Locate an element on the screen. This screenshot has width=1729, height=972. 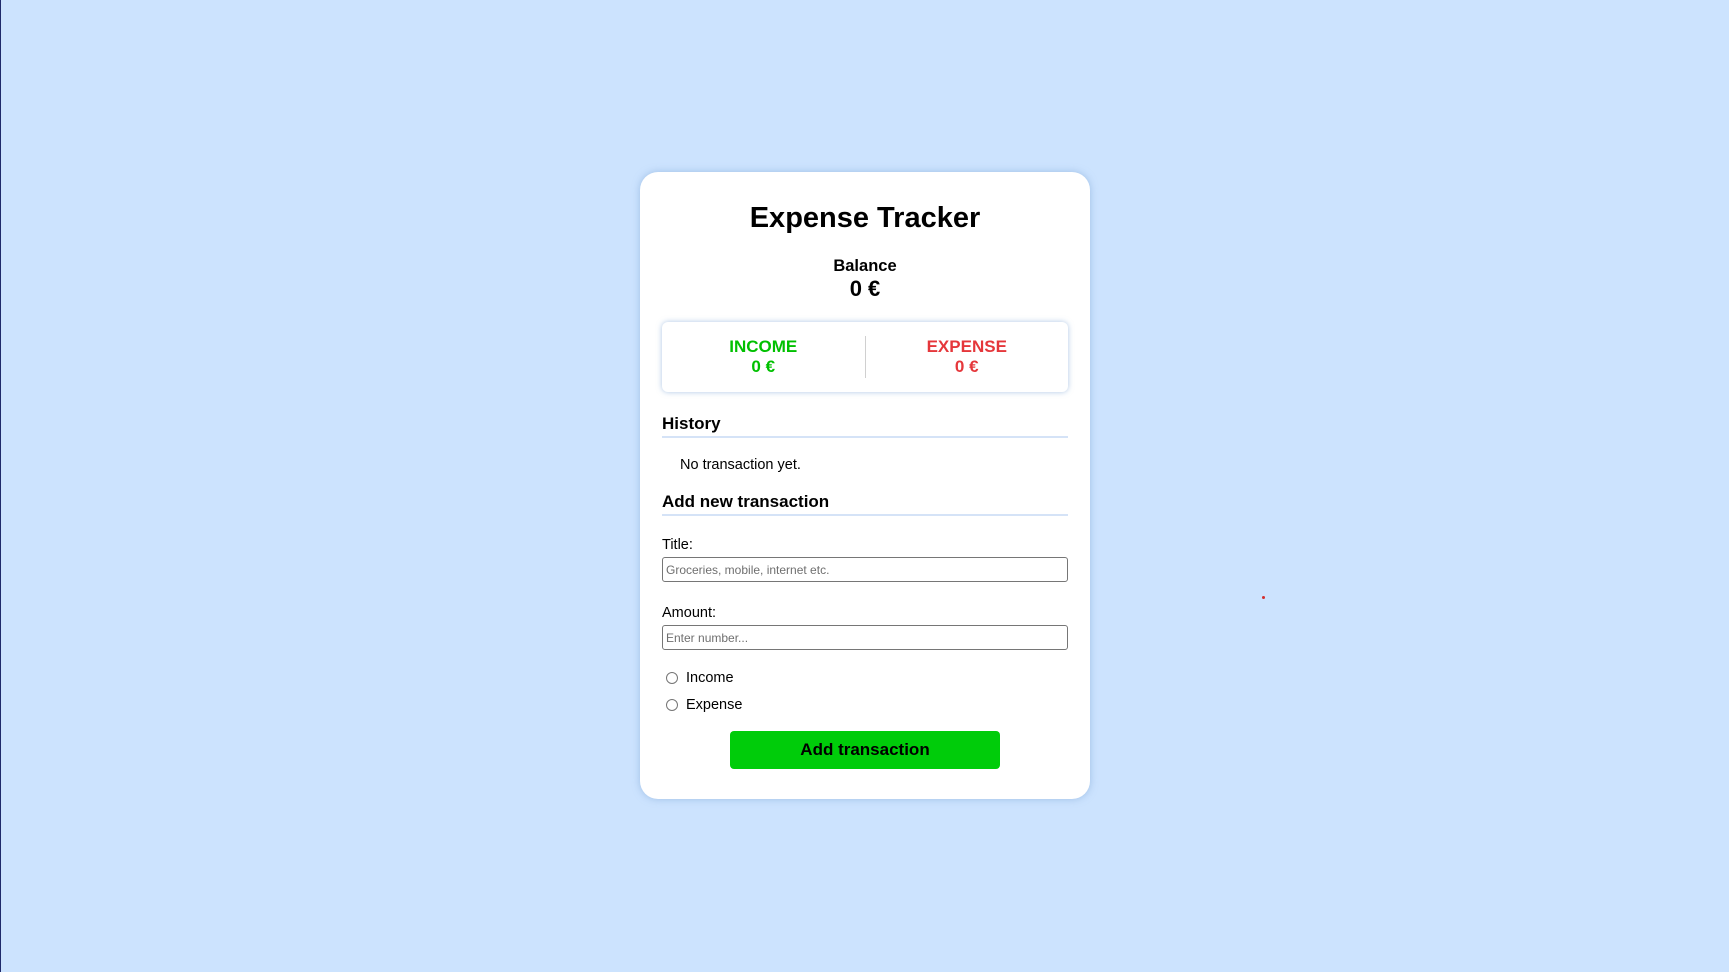
title-input is located at coordinates (865, 569).